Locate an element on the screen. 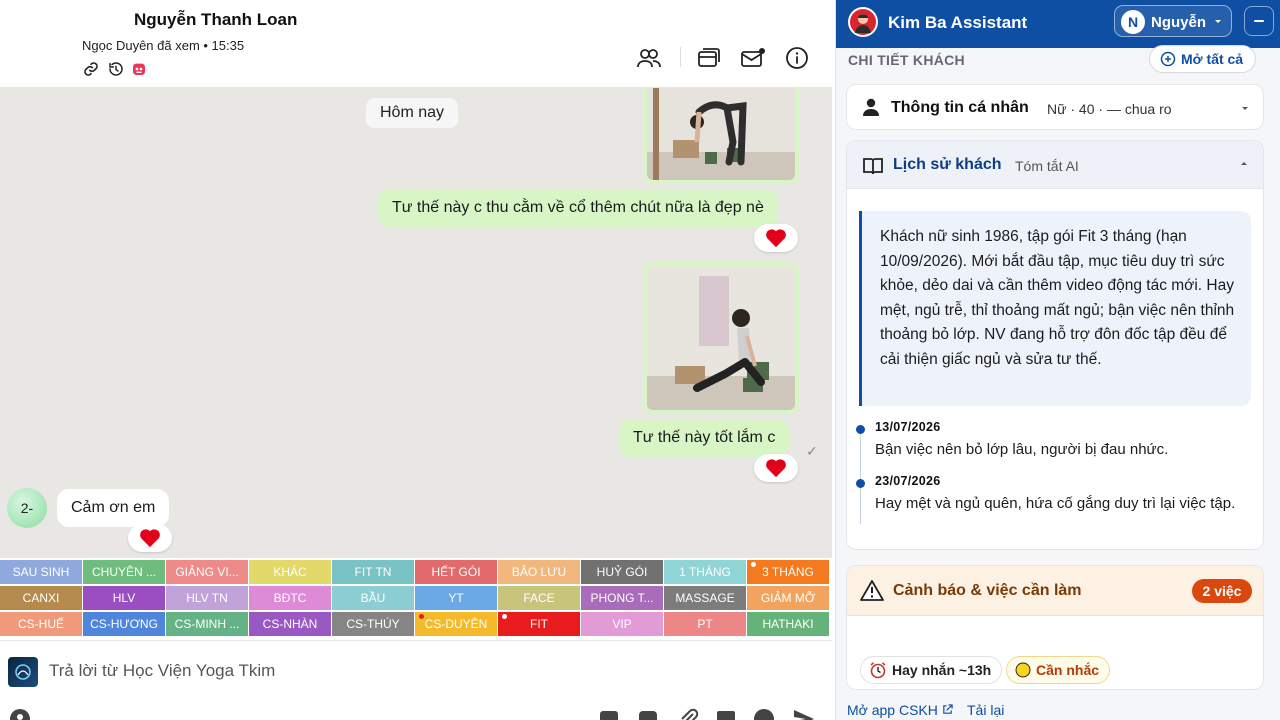  personal-info-card: Thông tin cá nhân Nữ · 40 · — chua ro is located at coordinates (1055, 107).